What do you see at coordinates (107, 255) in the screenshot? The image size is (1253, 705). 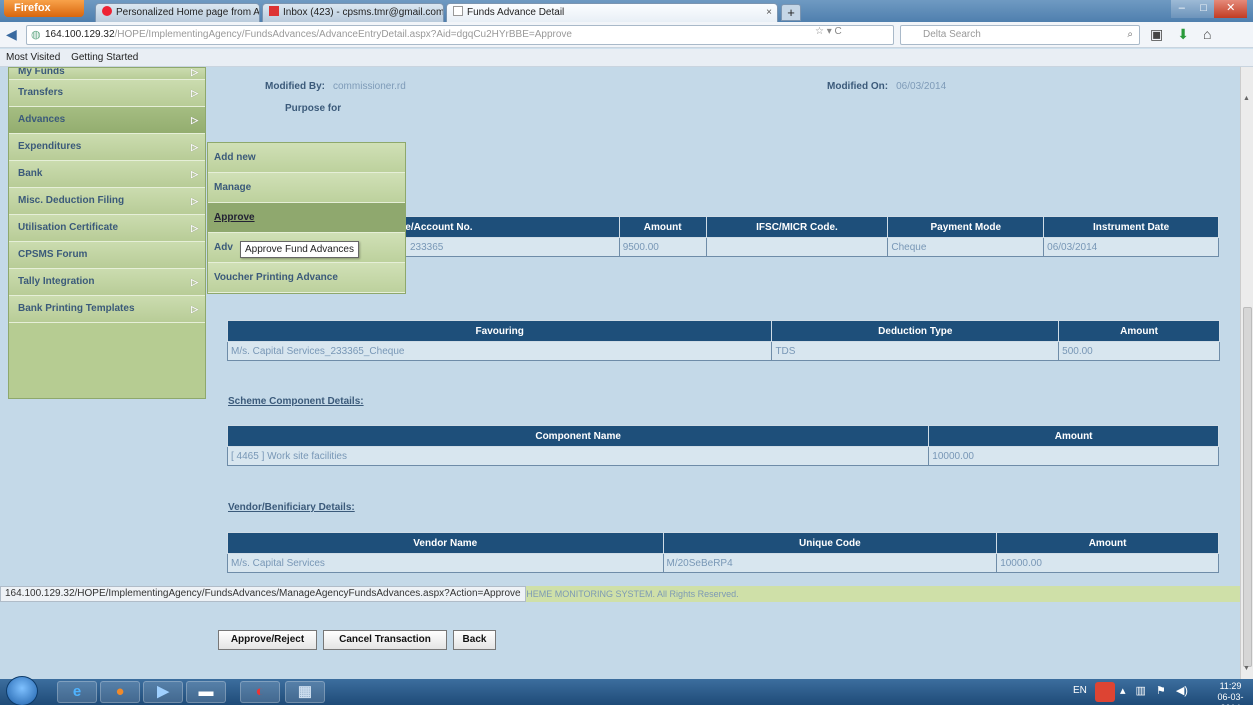 I see `sidebar-item-cpsms-forum: CPSMS Forum` at bounding box center [107, 255].